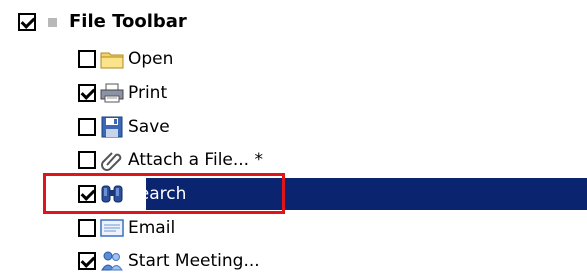  Describe the element at coordinates (27, 22) in the screenshot. I see `group-checkbox` at that location.